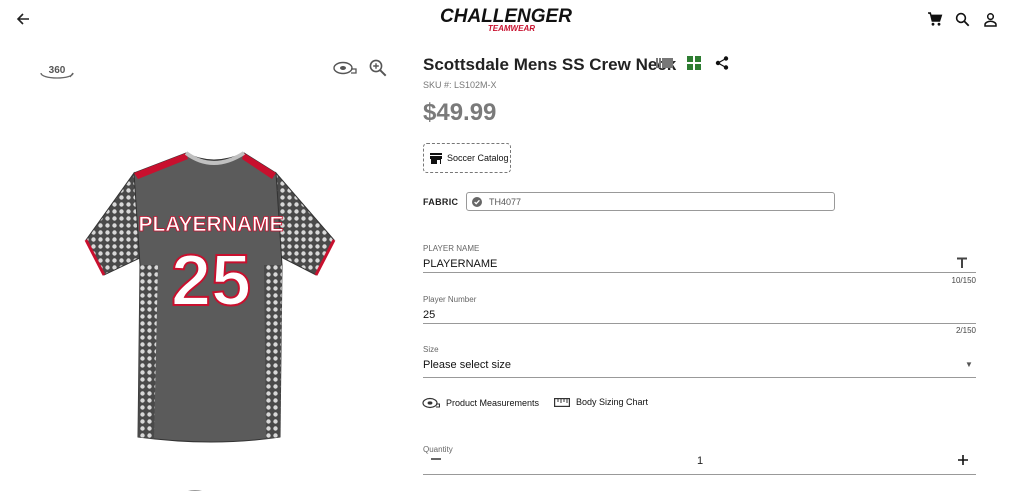  What do you see at coordinates (477, 201) in the screenshot?
I see `check-circle-icon` at bounding box center [477, 201].